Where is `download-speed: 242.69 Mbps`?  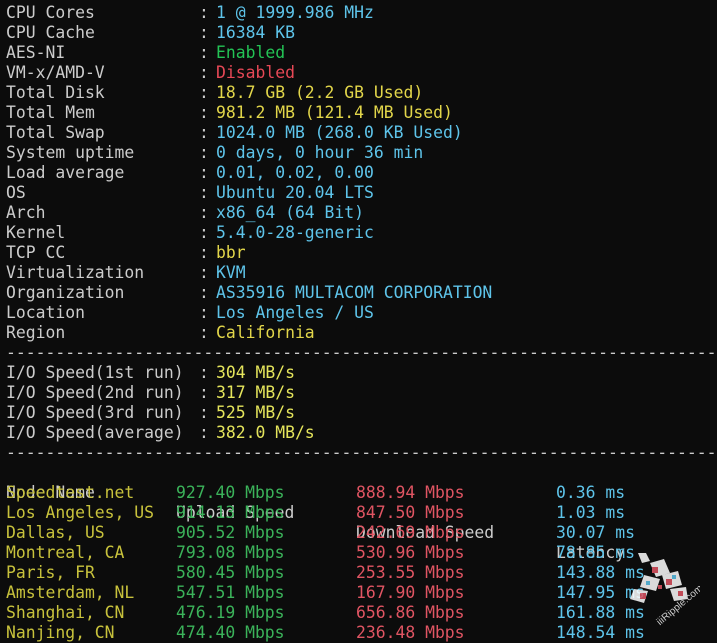
download-speed: 242.69 Mbps is located at coordinates (410, 532).